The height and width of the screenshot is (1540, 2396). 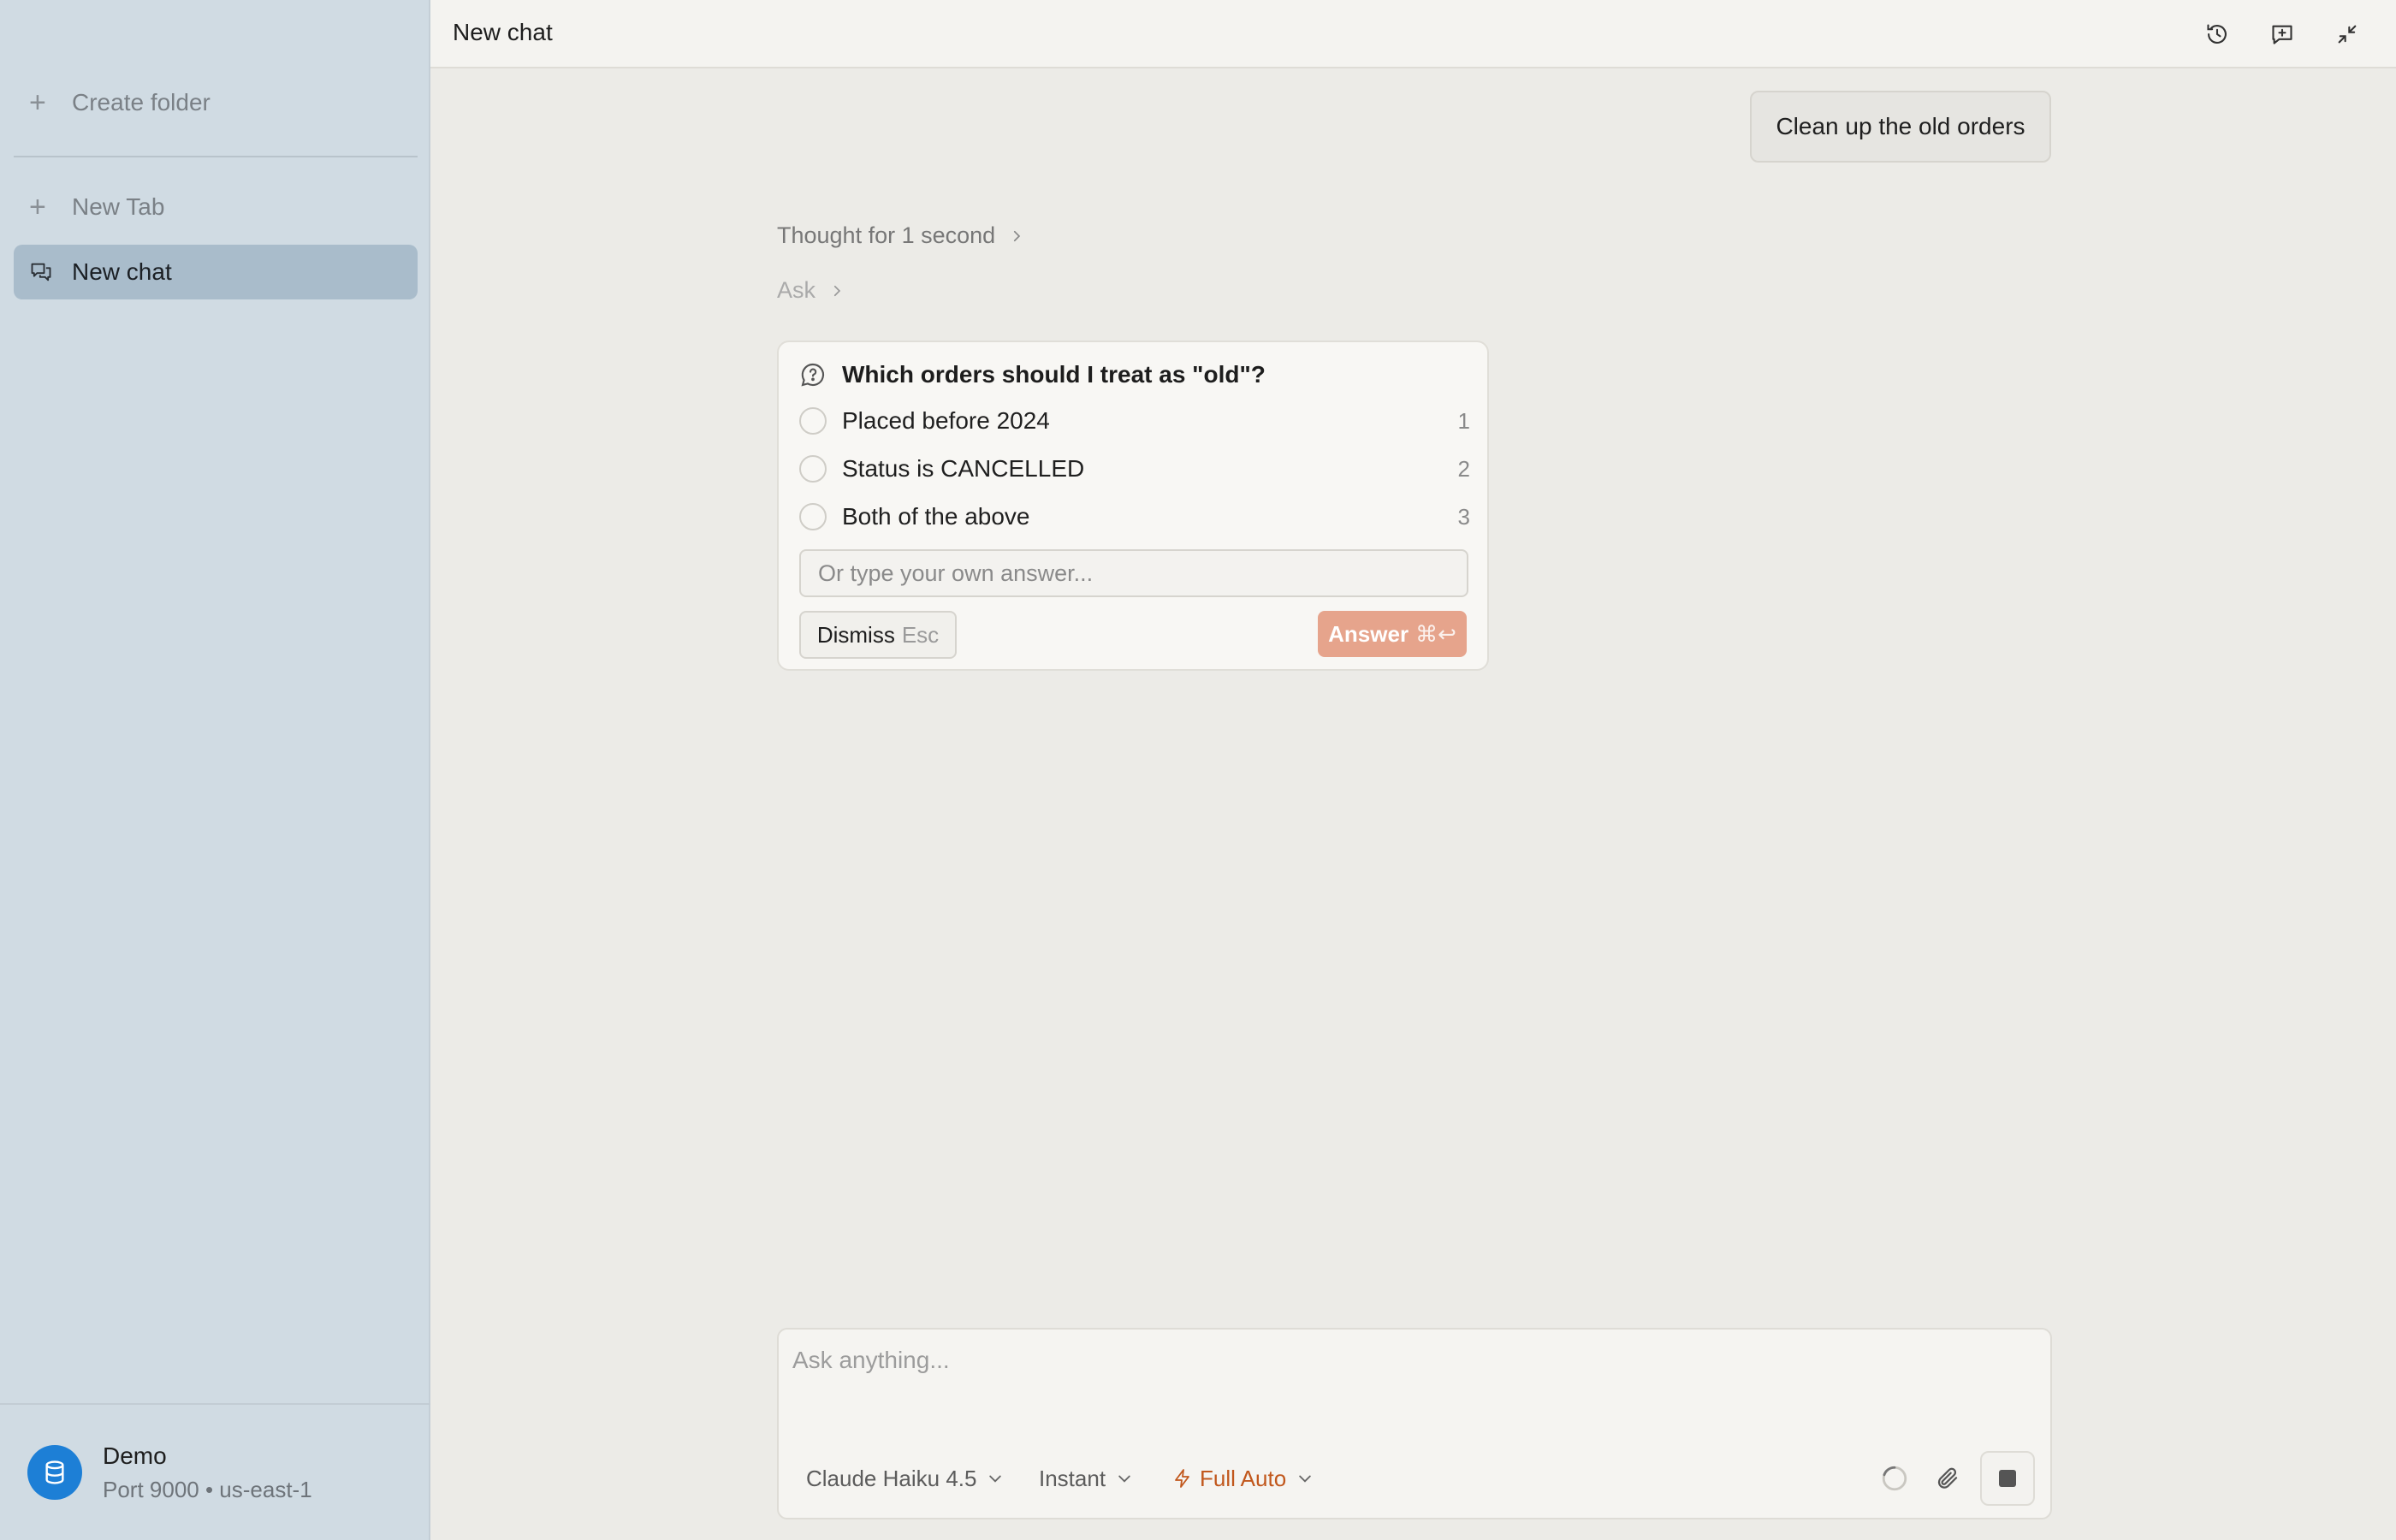 What do you see at coordinates (54, 1472) in the screenshot?
I see `database-icon` at bounding box center [54, 1472].